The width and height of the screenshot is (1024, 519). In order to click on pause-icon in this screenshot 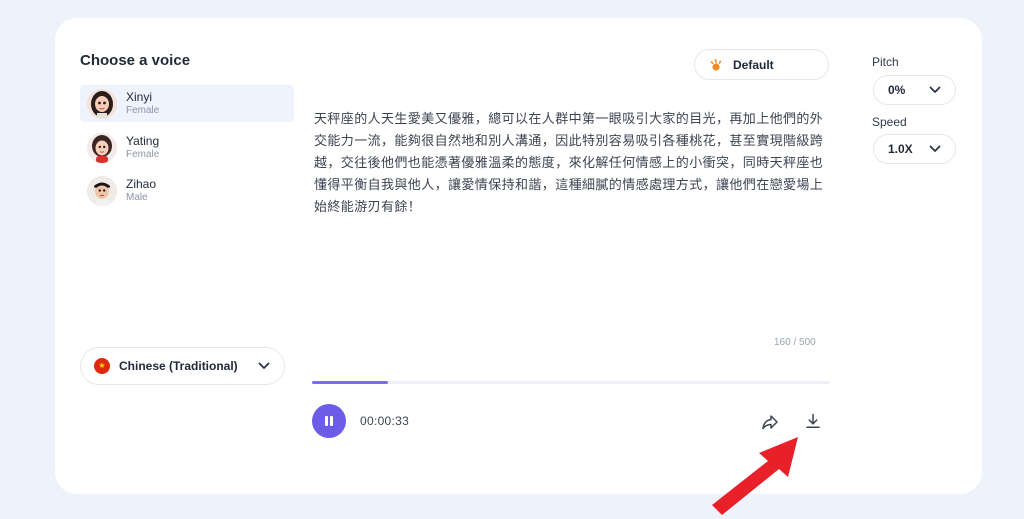, I will do `click(329, 421)`.